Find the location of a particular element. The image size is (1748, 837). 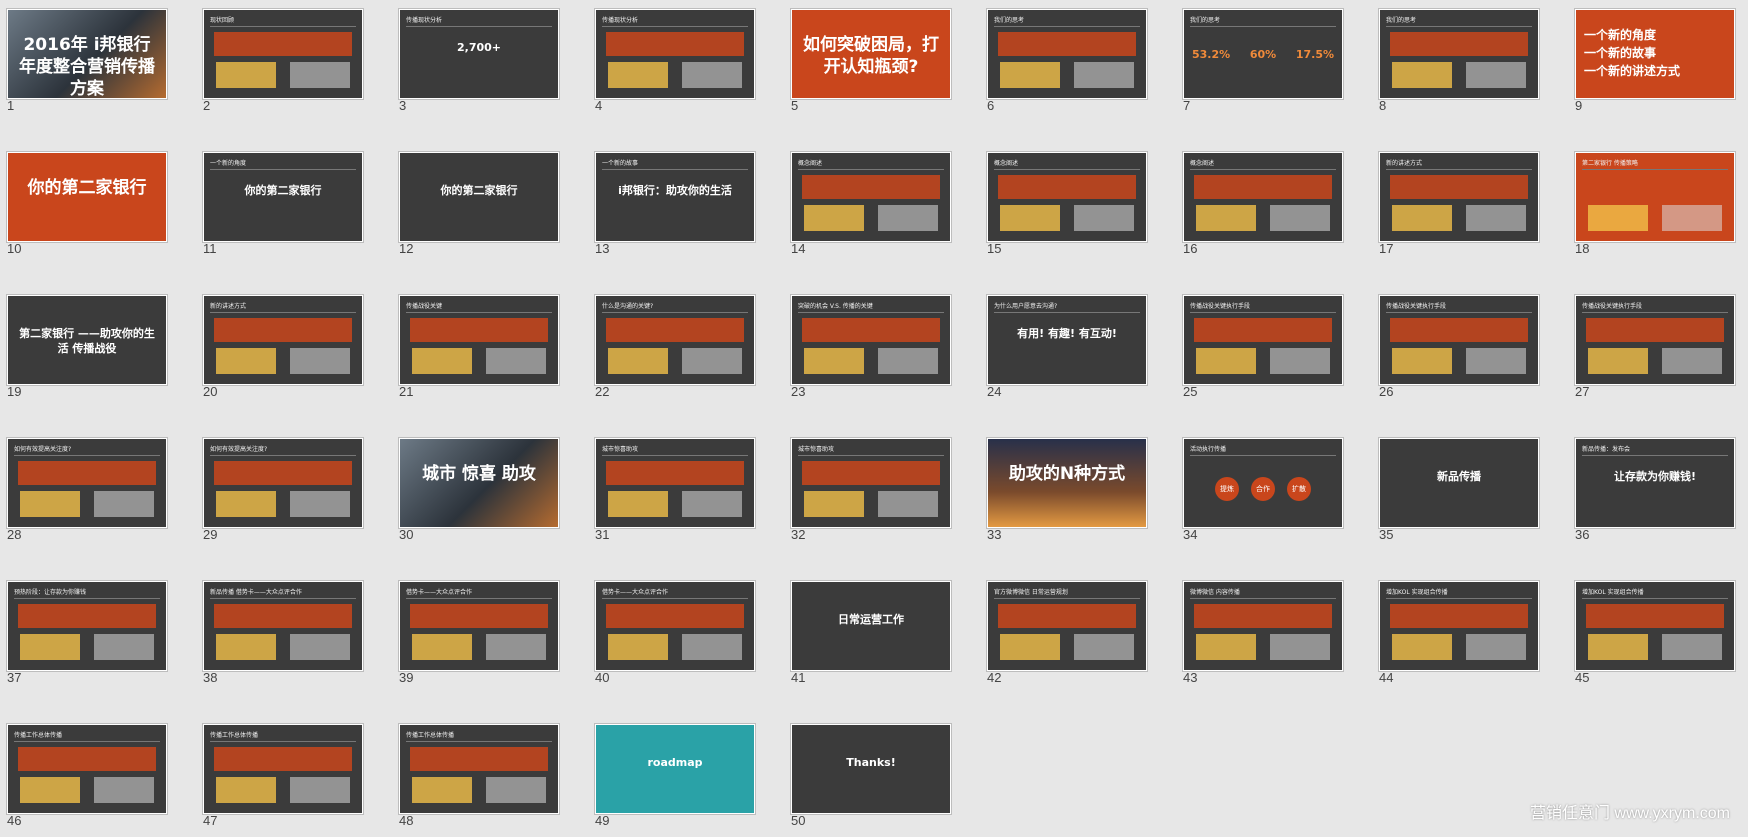

slide-item: 城市惊喜助攻 32 is located at coordinates (871, 492).